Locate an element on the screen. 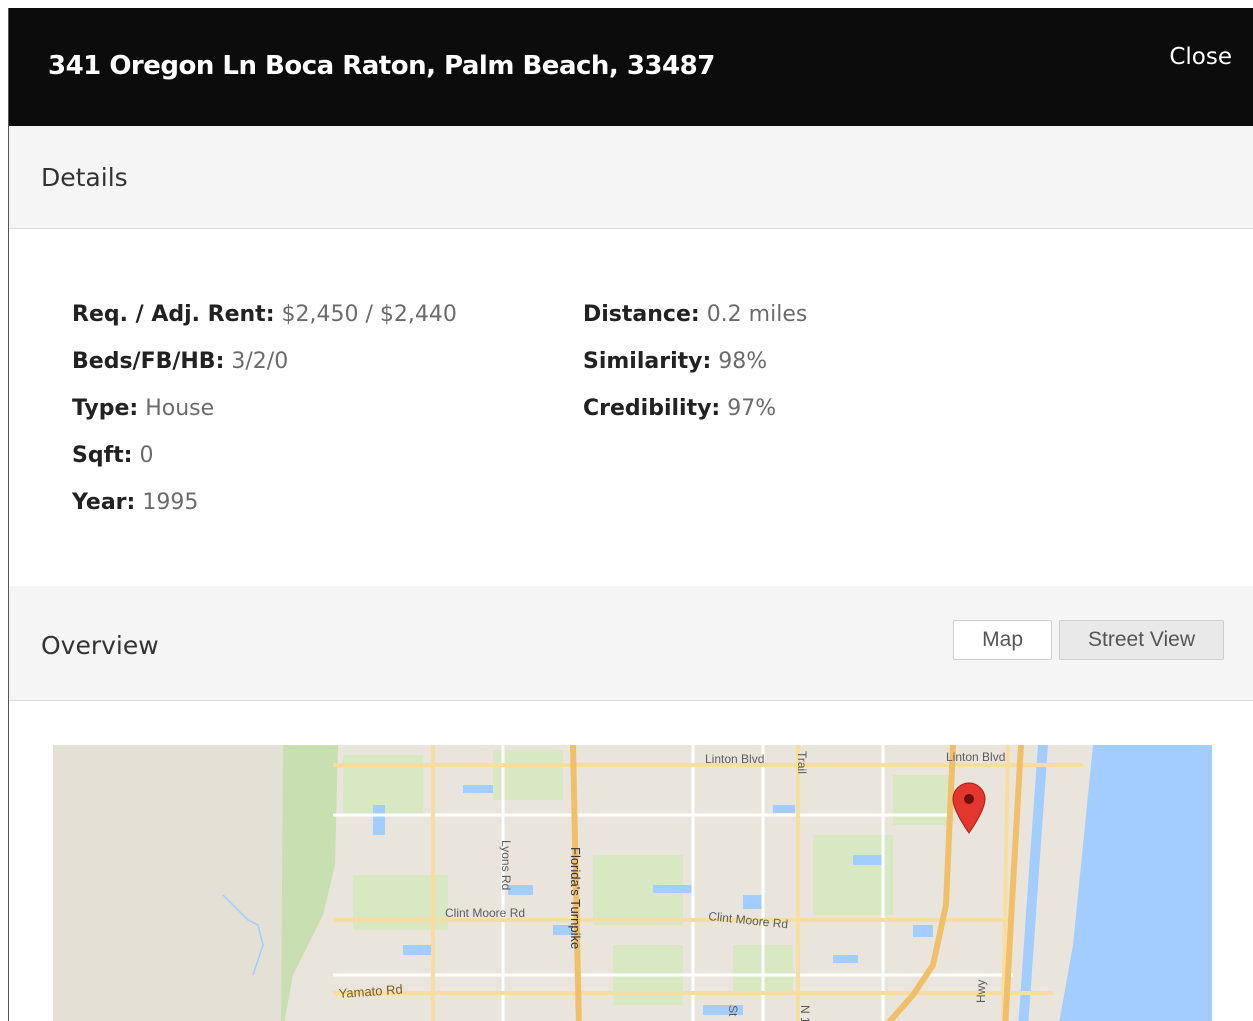  detail-value: 0.2 miles is located at coordinates (757, 314).